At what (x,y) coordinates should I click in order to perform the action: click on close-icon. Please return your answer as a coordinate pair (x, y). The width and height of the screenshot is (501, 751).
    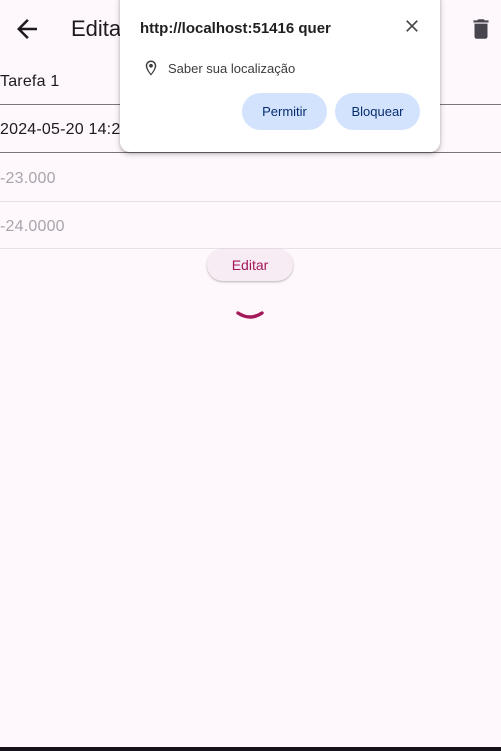
    Looking at the image, I should click on (412, 26).